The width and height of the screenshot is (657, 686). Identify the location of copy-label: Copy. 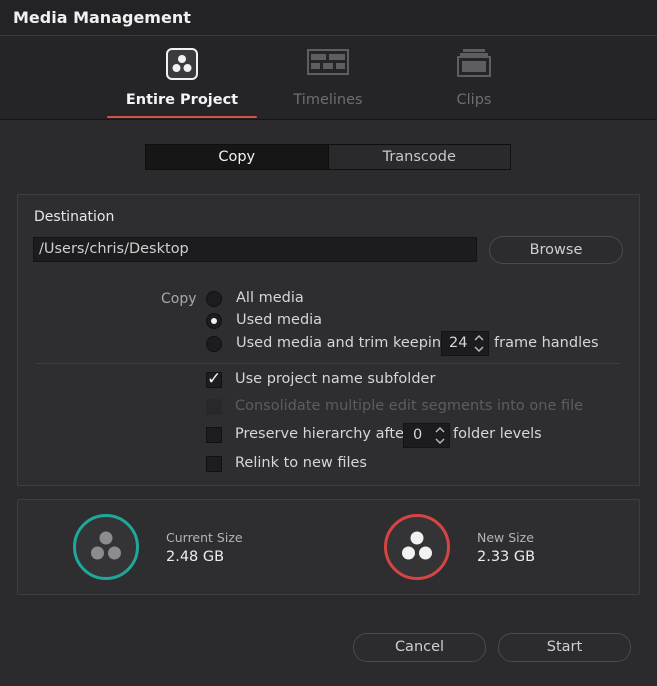
(179, 299).